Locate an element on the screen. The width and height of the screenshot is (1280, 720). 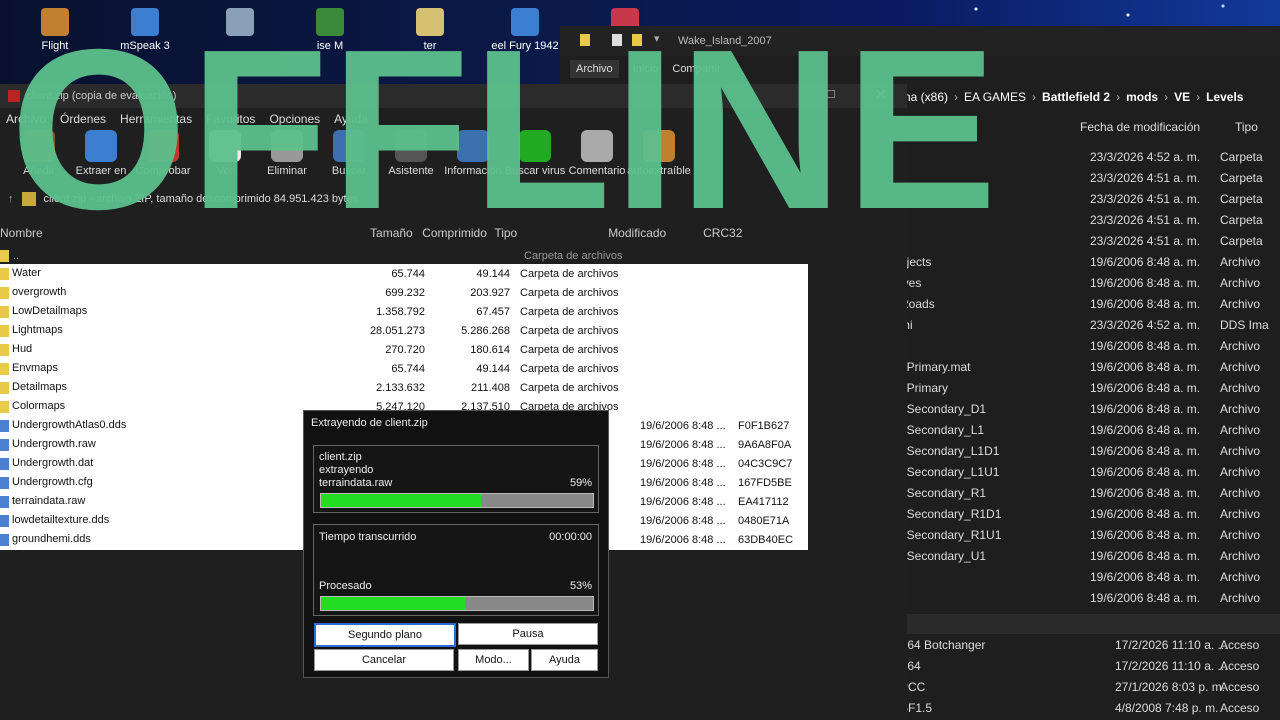
file-progress-fill is located at coordinates (401, 500).